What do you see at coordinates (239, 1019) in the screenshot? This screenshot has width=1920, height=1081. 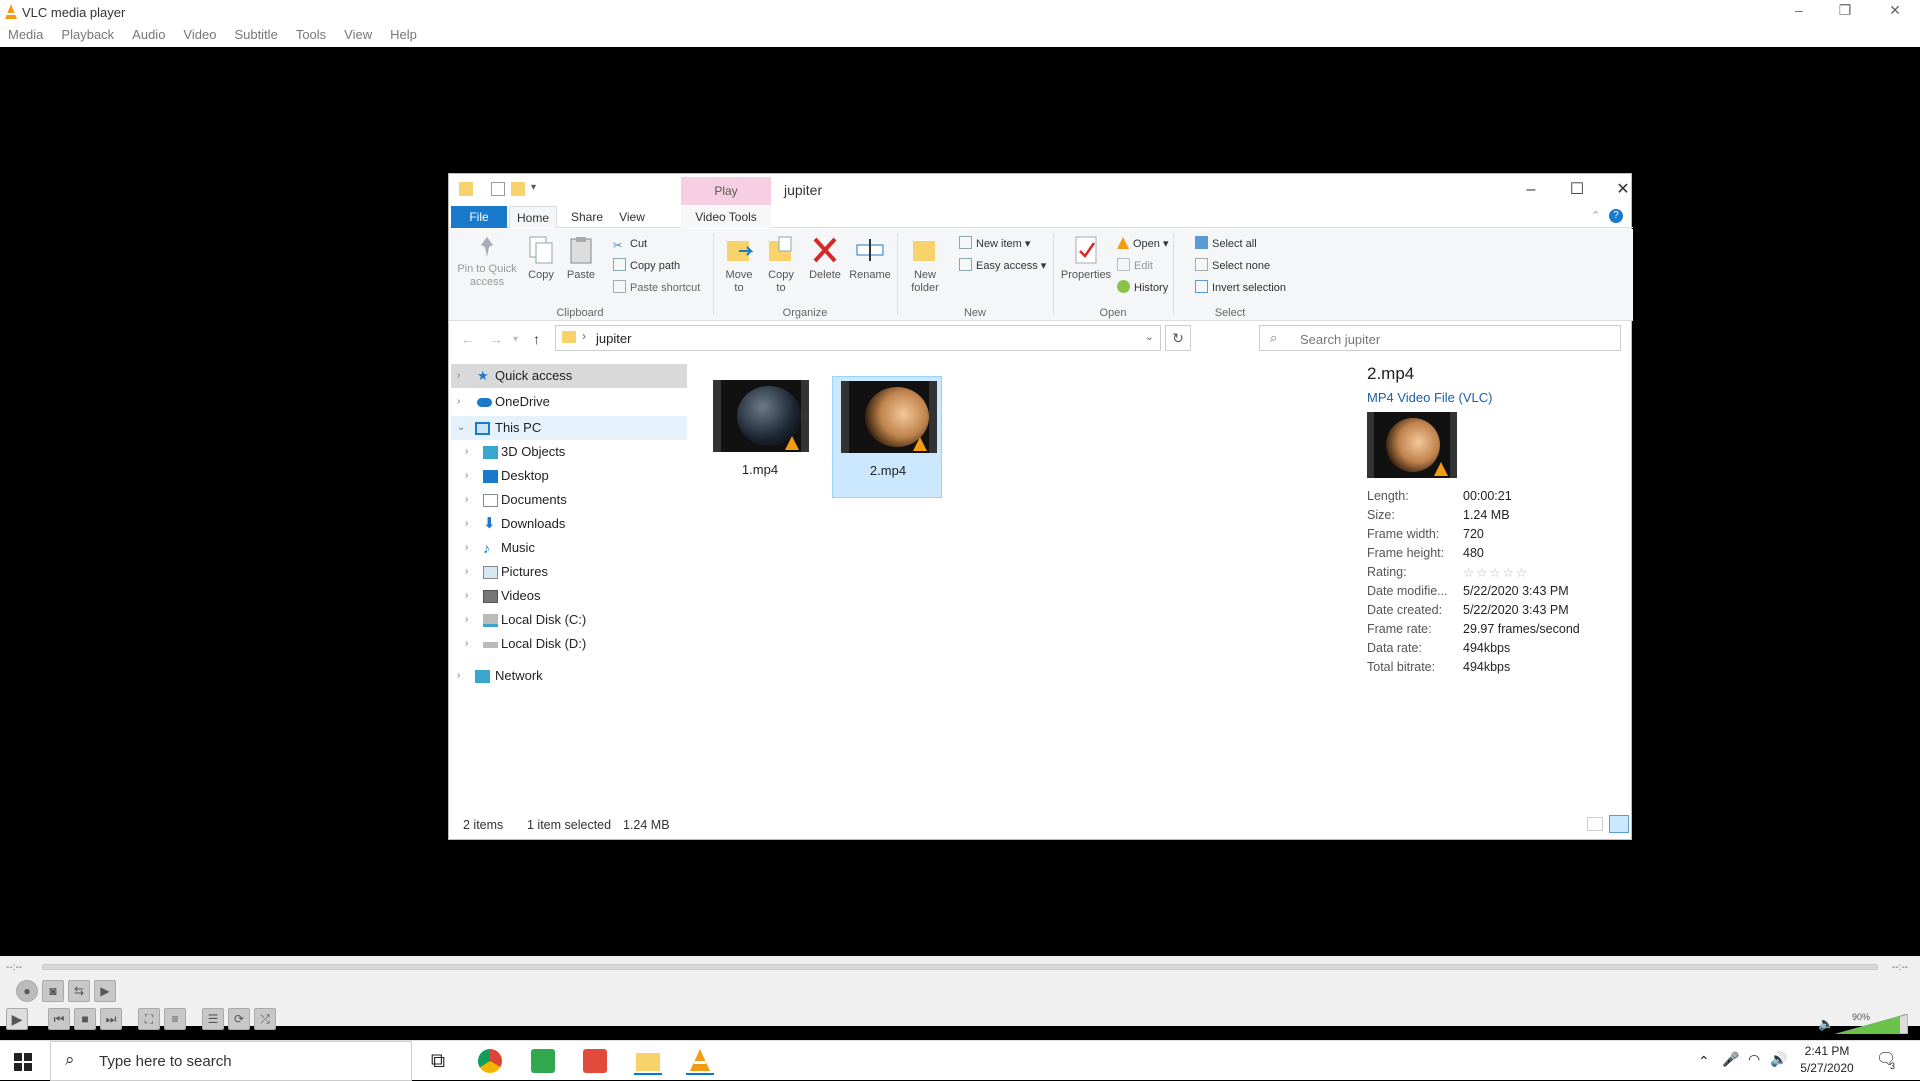 I see `loop-icon: ⟳` at bounding box center [239, 1019].